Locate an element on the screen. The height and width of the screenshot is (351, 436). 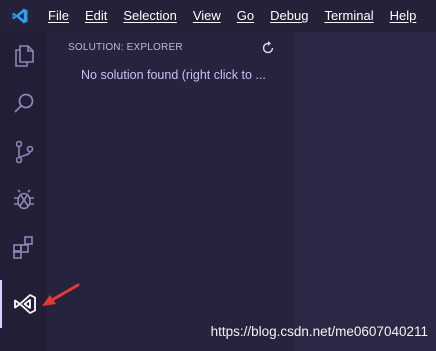
menu-file: File is located at coordinates (58, 16).